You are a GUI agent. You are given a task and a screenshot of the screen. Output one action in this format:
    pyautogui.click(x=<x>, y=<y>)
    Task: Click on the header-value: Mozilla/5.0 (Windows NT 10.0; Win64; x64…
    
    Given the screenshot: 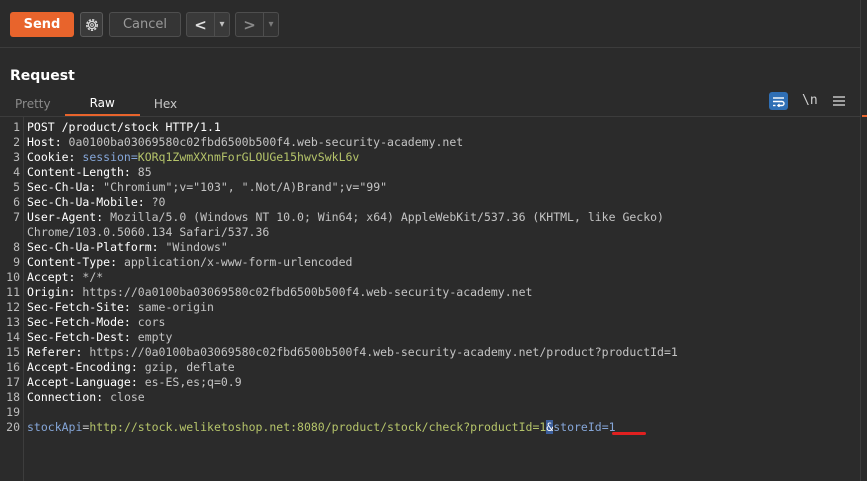 What is the action you would take?
    pyautogui.click(x=387, y=217)
    